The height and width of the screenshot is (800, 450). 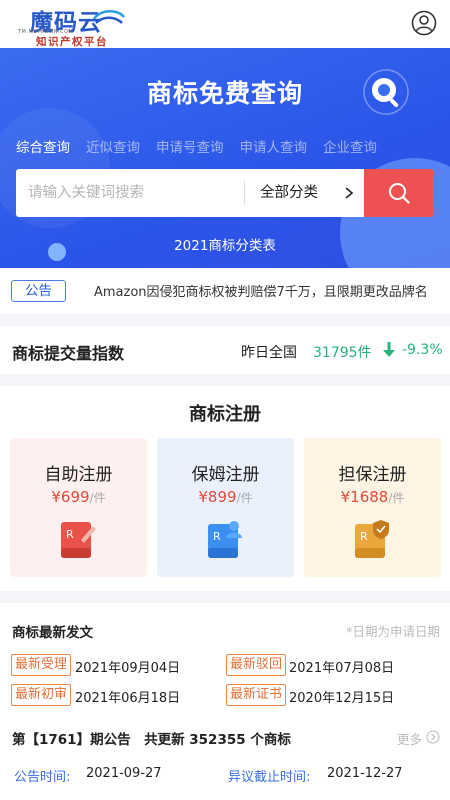 I want to click on latest-title: 商标最新发文, so click(x=52, y=633).